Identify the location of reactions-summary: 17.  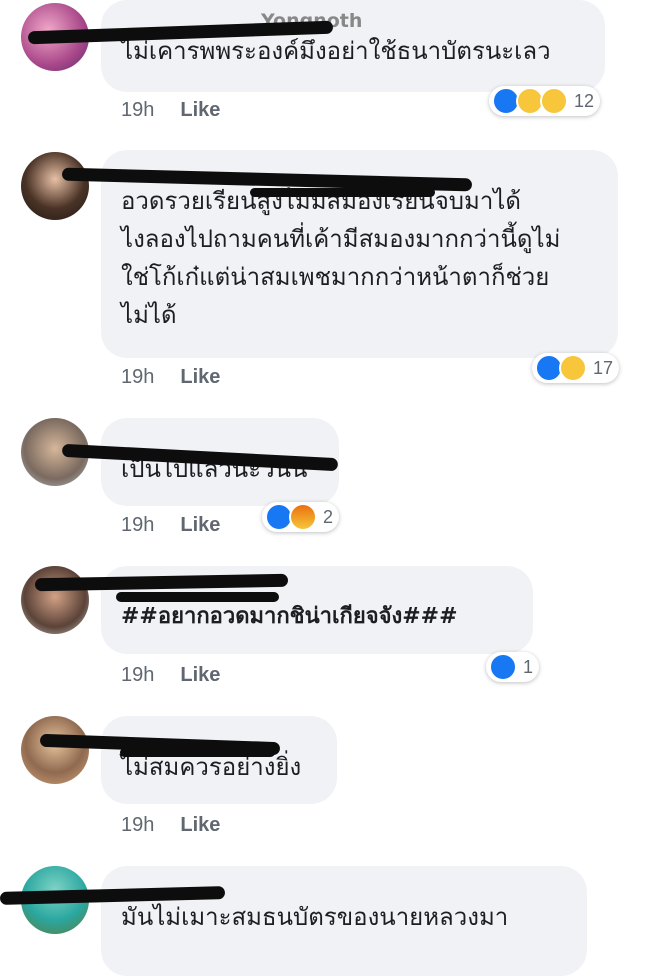
(576, 368).